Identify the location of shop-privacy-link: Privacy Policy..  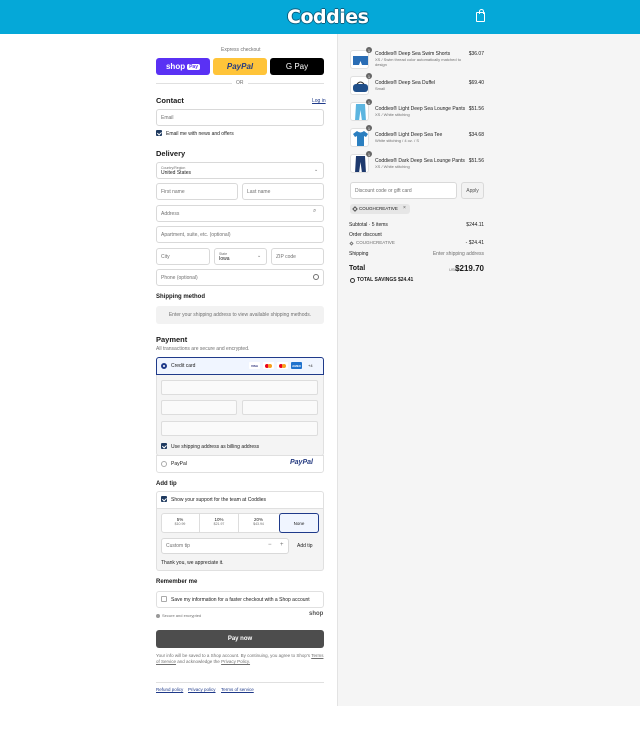
(235, 661).